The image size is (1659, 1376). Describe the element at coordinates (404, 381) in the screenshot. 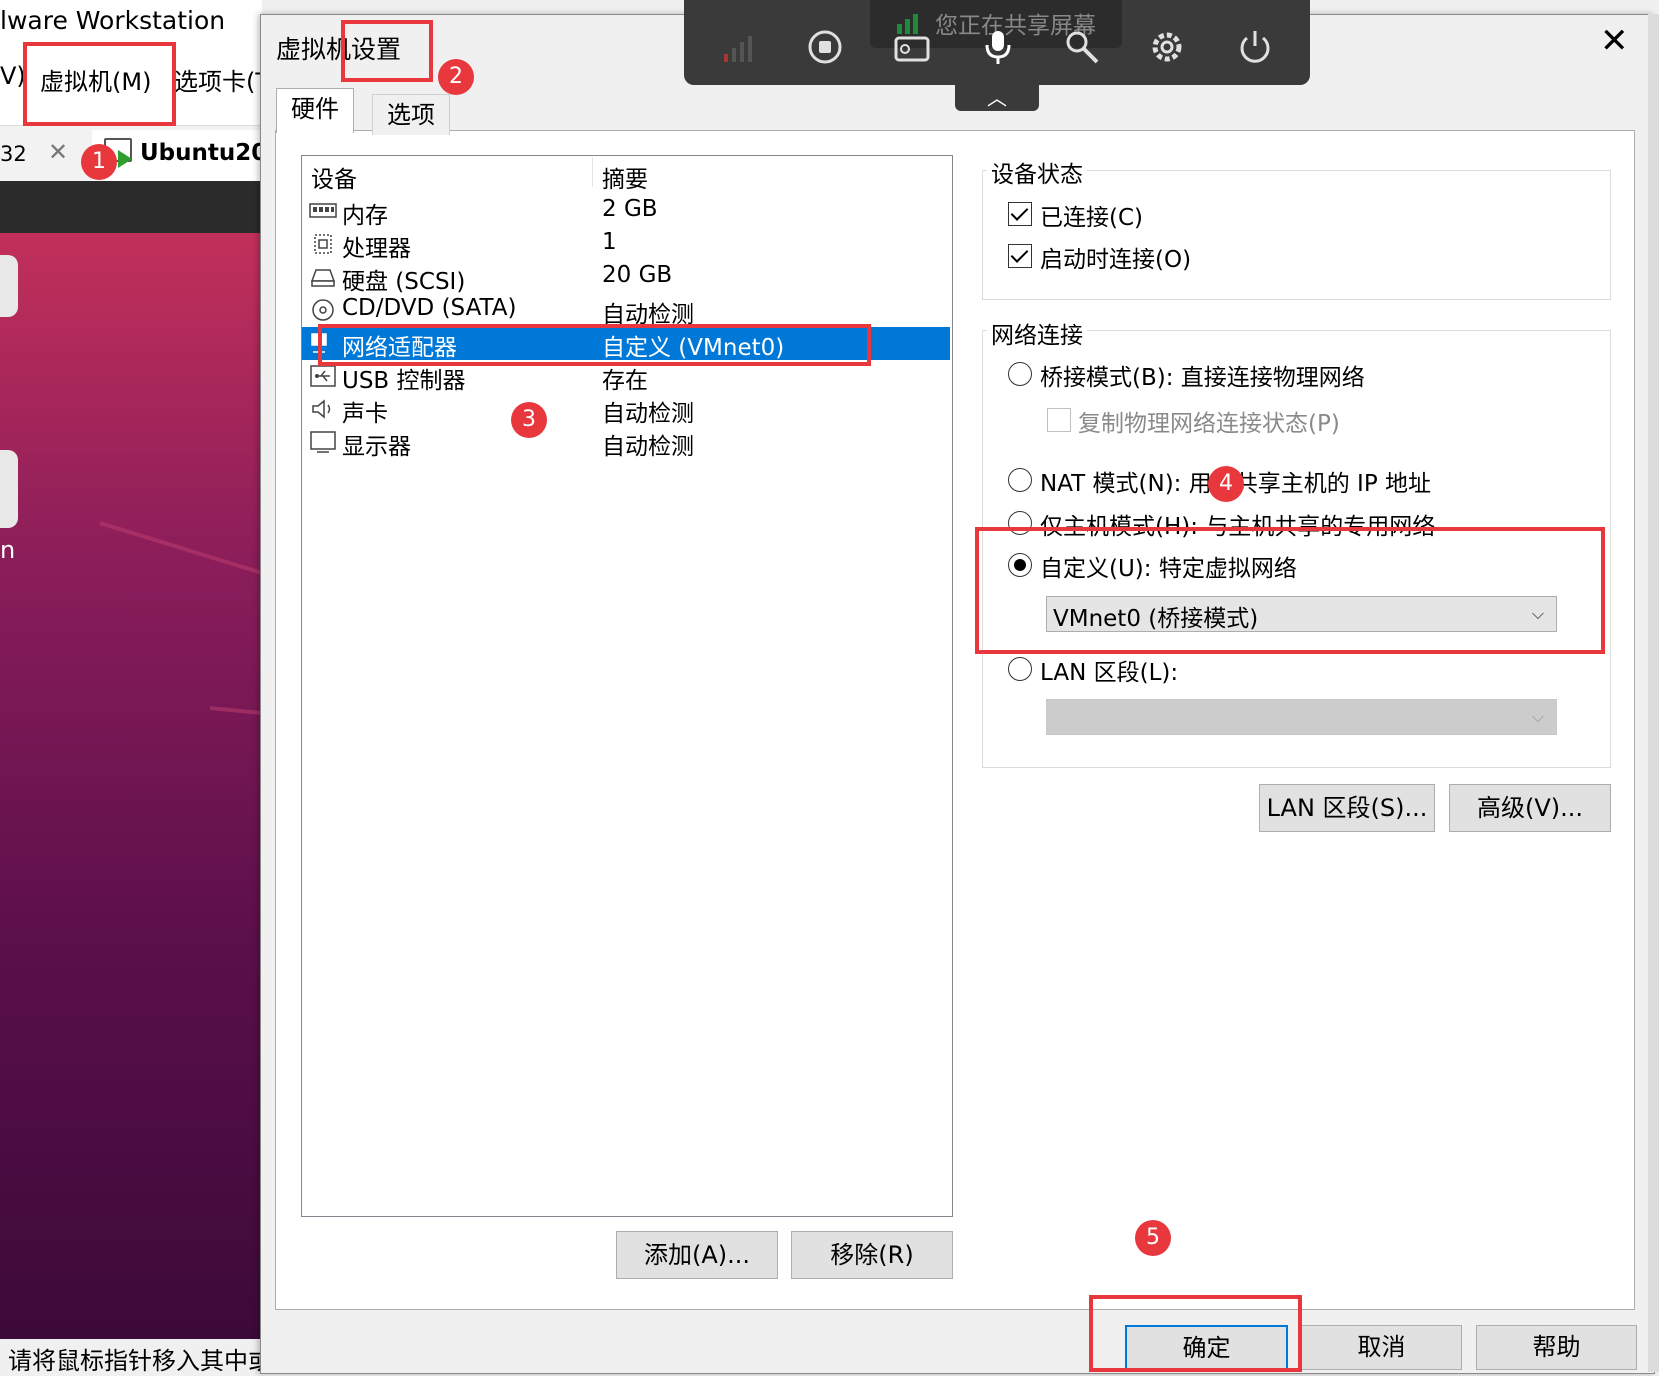

I see `device-name: USB 控制器` at that location.